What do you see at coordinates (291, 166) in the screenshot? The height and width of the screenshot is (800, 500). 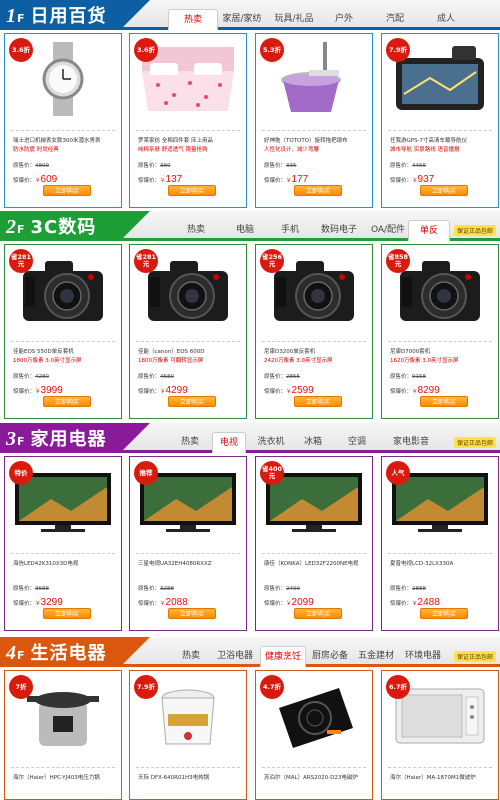 I see `original-price-value: 335` at bounding box center [291, 166].